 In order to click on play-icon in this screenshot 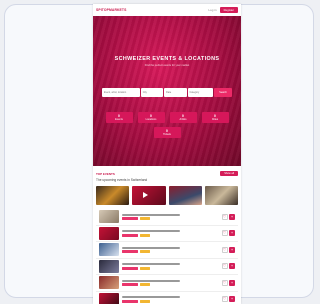, I will do `click(145, 195)`.